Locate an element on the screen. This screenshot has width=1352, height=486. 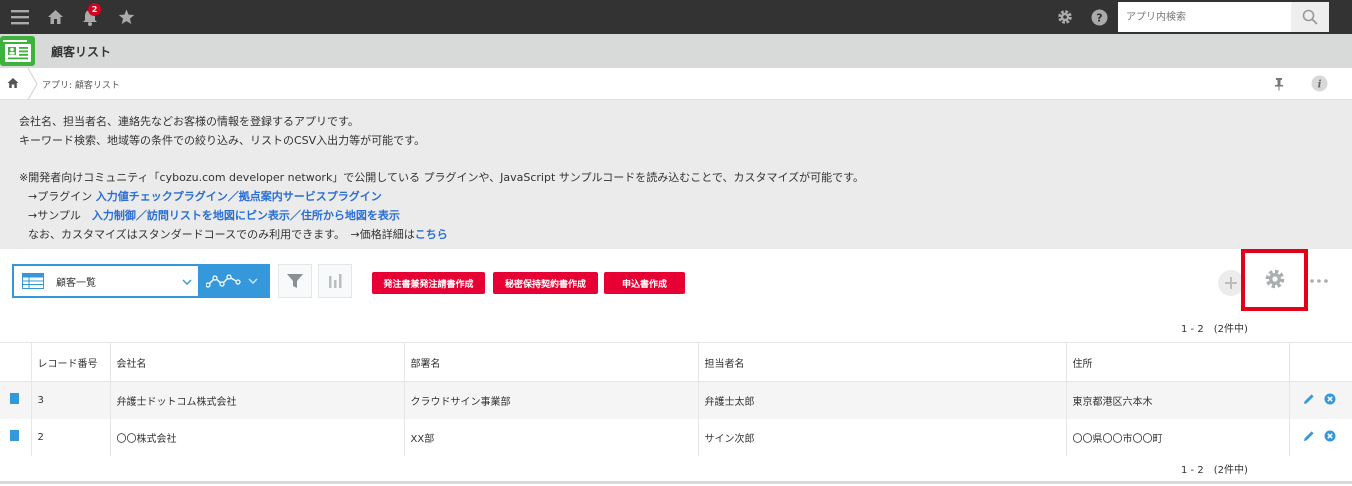
cell-record-number: 3 is located at coordinates (71, 400).